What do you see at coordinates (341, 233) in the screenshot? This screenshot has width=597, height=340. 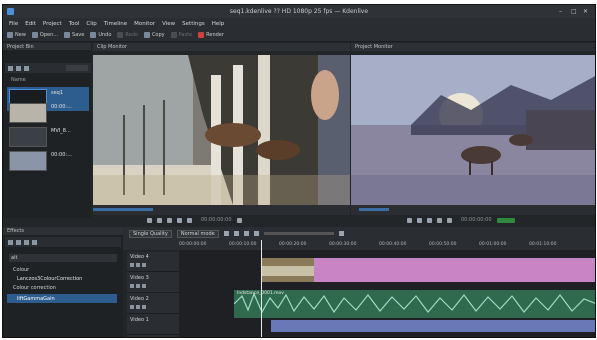 I see `zoom-in-icon` at bounding box center [341, 233].